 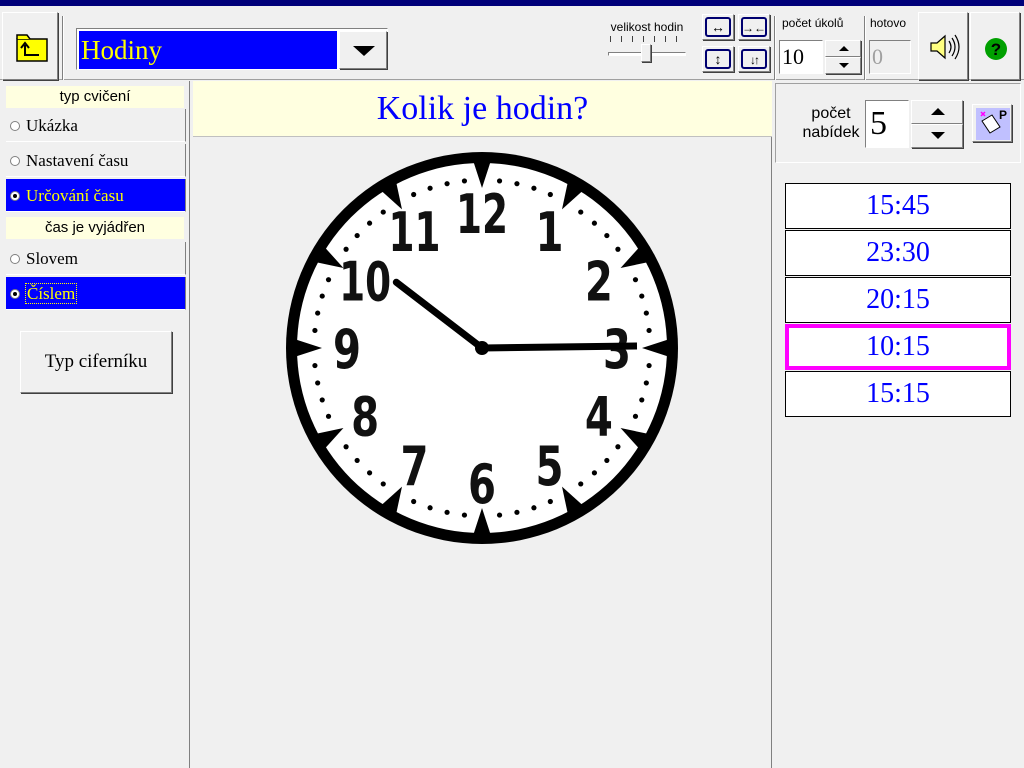 I want to click on arrows-vertical-icon: ↕, so click(x=718, y=59).